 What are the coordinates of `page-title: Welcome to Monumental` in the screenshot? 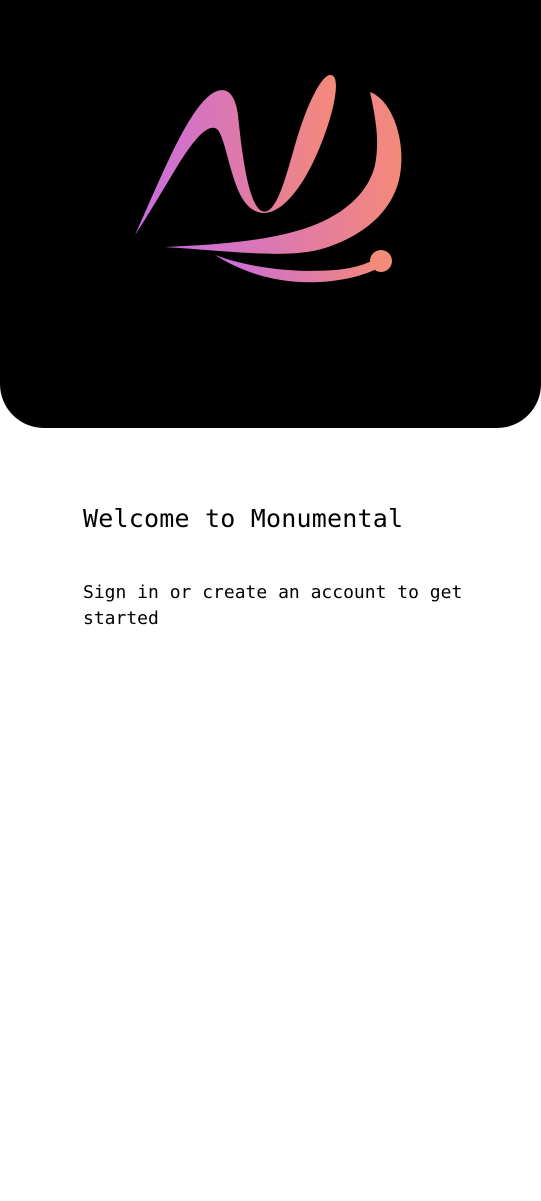 It's located at (243, 518).